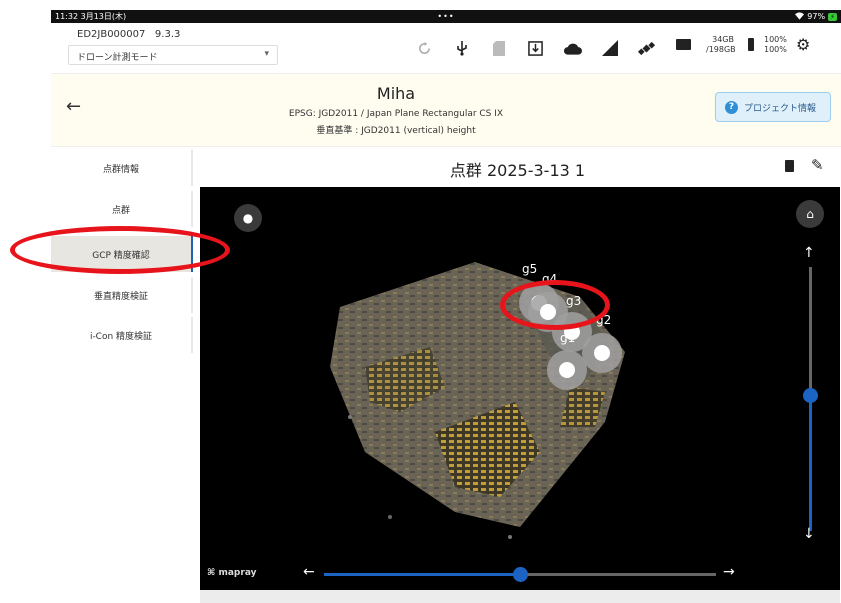 The width and height of the screenshot is (841, 603). Describe the element at coordinates (520, 596) in the screenshot. I see `viewer-footer` at that location.